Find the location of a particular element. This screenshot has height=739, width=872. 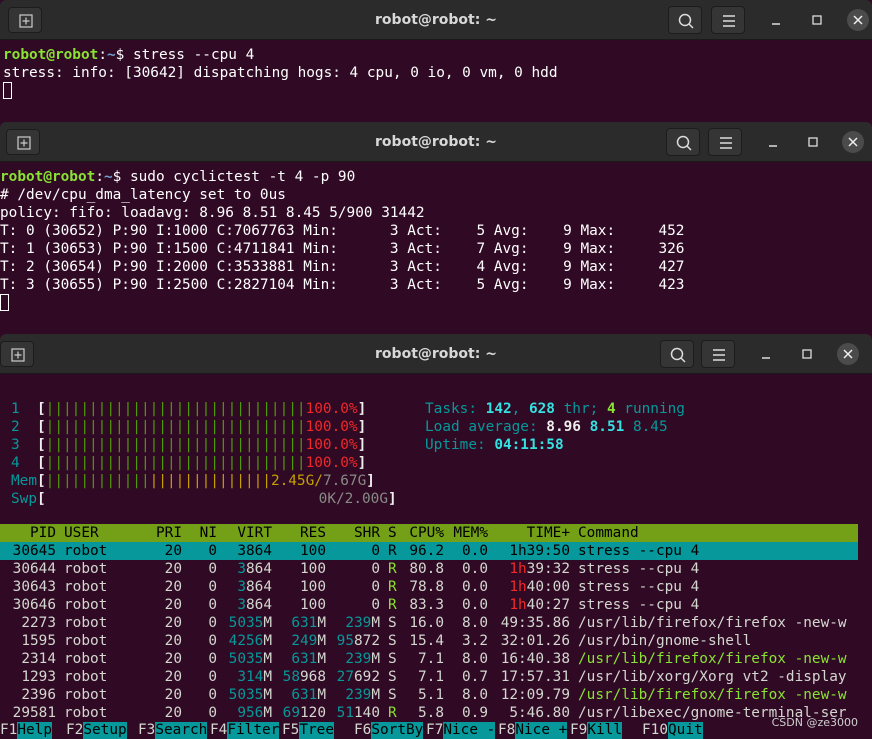

time-rest: 40:00 is located at coordinates (548, 587).